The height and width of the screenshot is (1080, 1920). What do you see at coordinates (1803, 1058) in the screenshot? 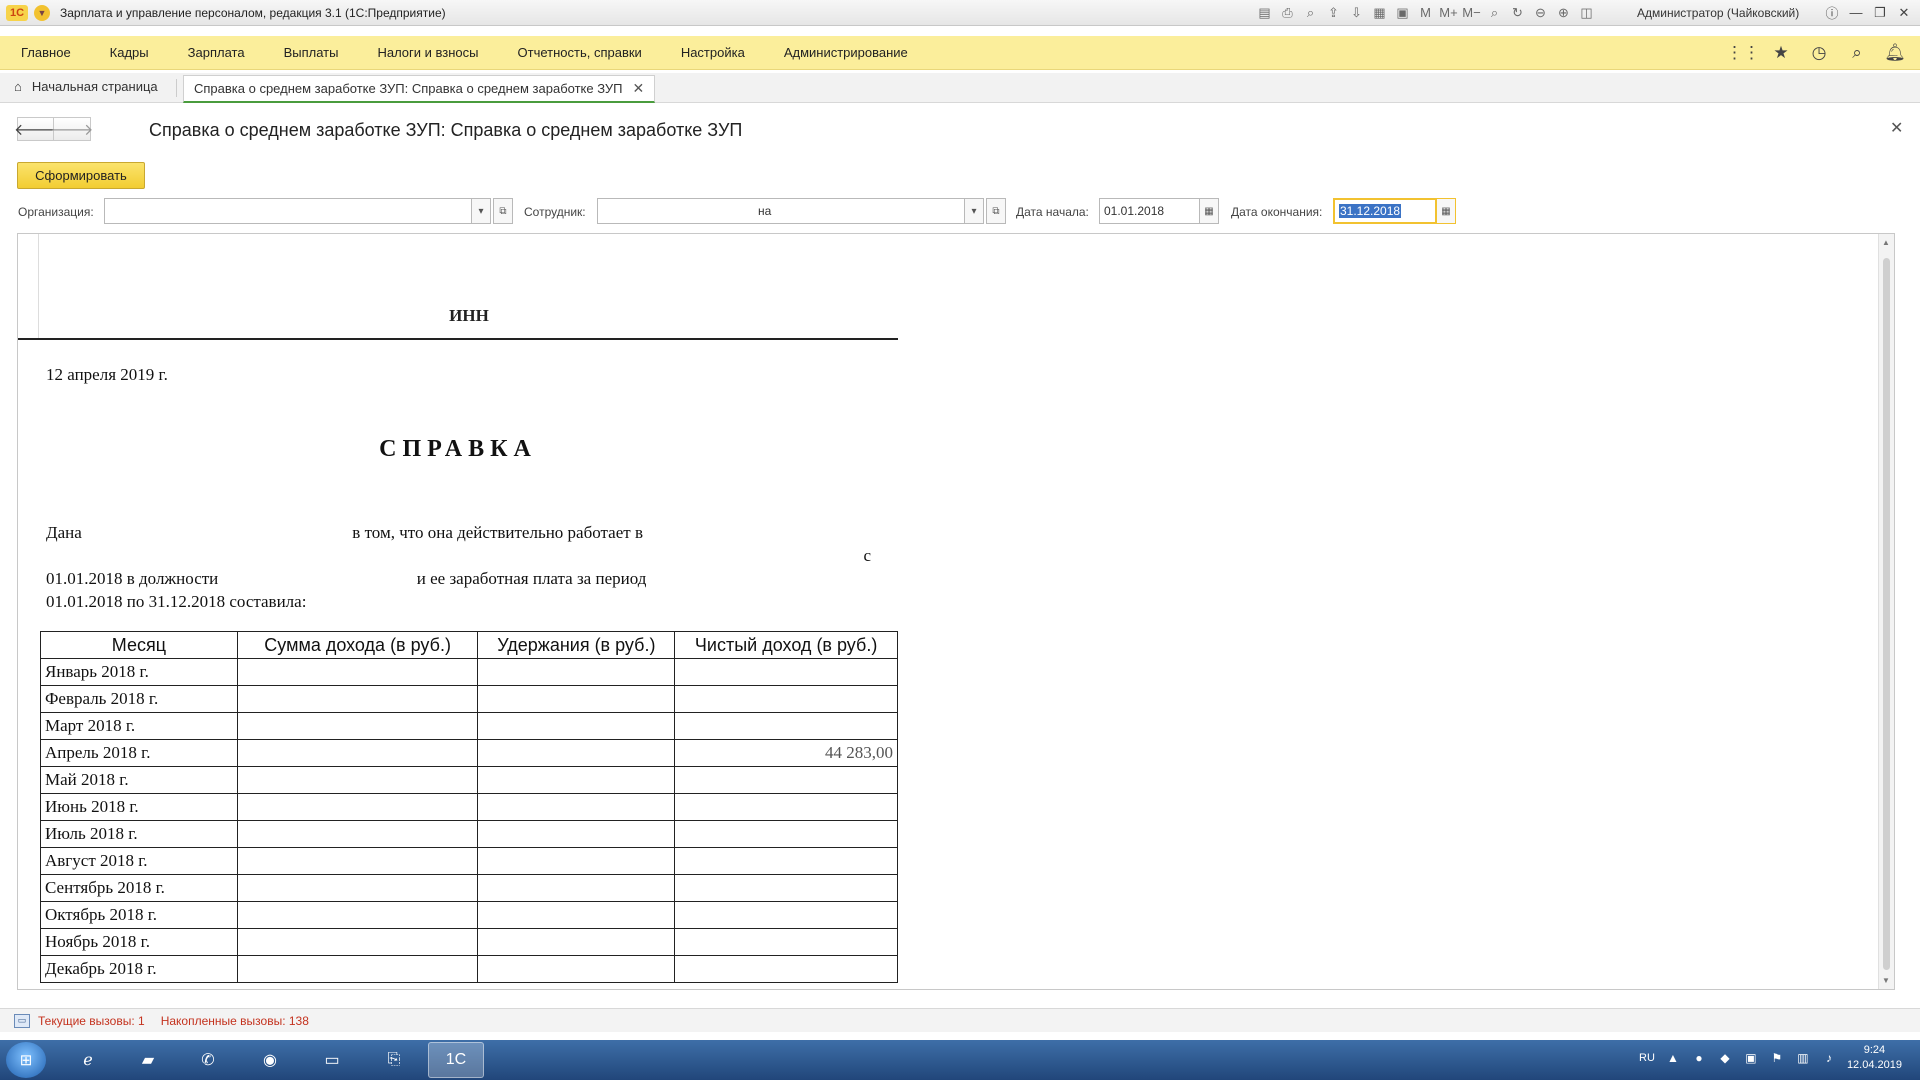
I see `network-icon: ▥` at bounding box center [1803, 1058].